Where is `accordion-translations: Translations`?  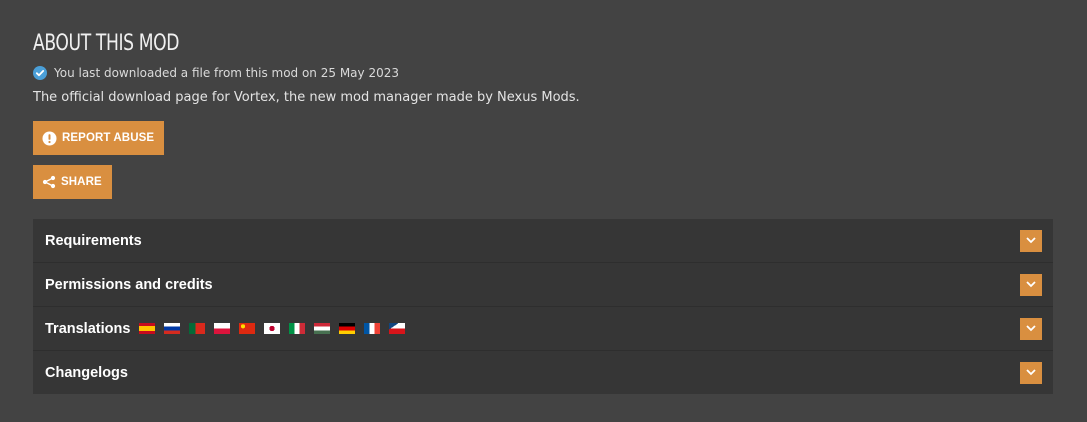
accordion-translations: Translations is located at coordinates (543, 329).